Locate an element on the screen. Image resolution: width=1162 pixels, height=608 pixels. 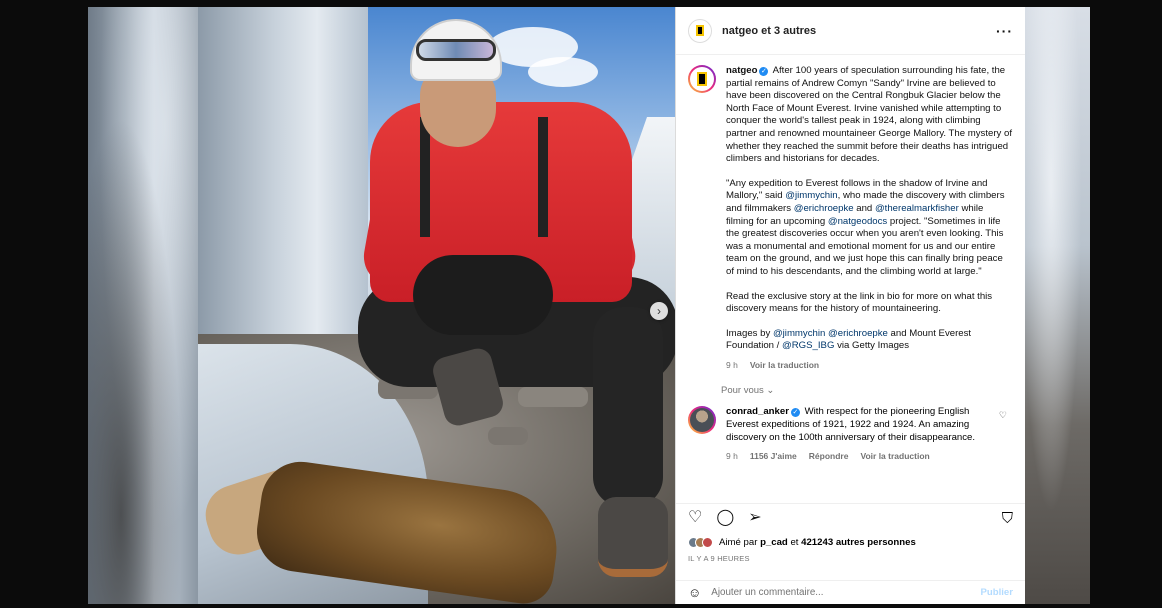
blurred-backdrop-left is located at coordinates (143, 305).